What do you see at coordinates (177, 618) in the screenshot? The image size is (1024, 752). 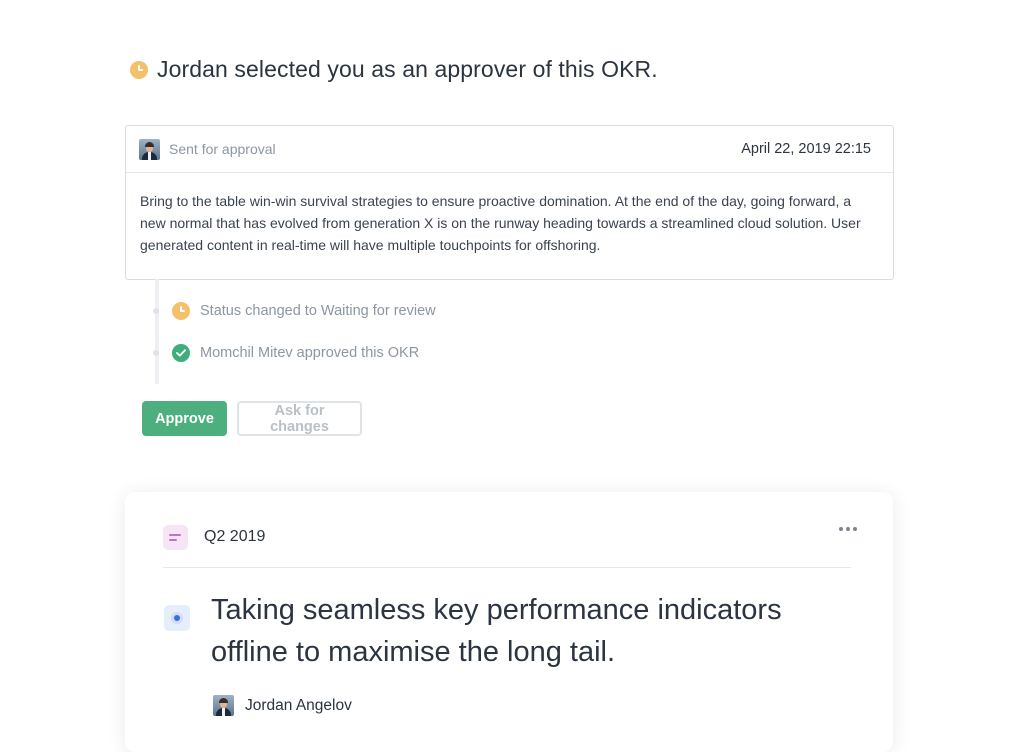 I see `objective-icon` at bounding box center [177, 618].